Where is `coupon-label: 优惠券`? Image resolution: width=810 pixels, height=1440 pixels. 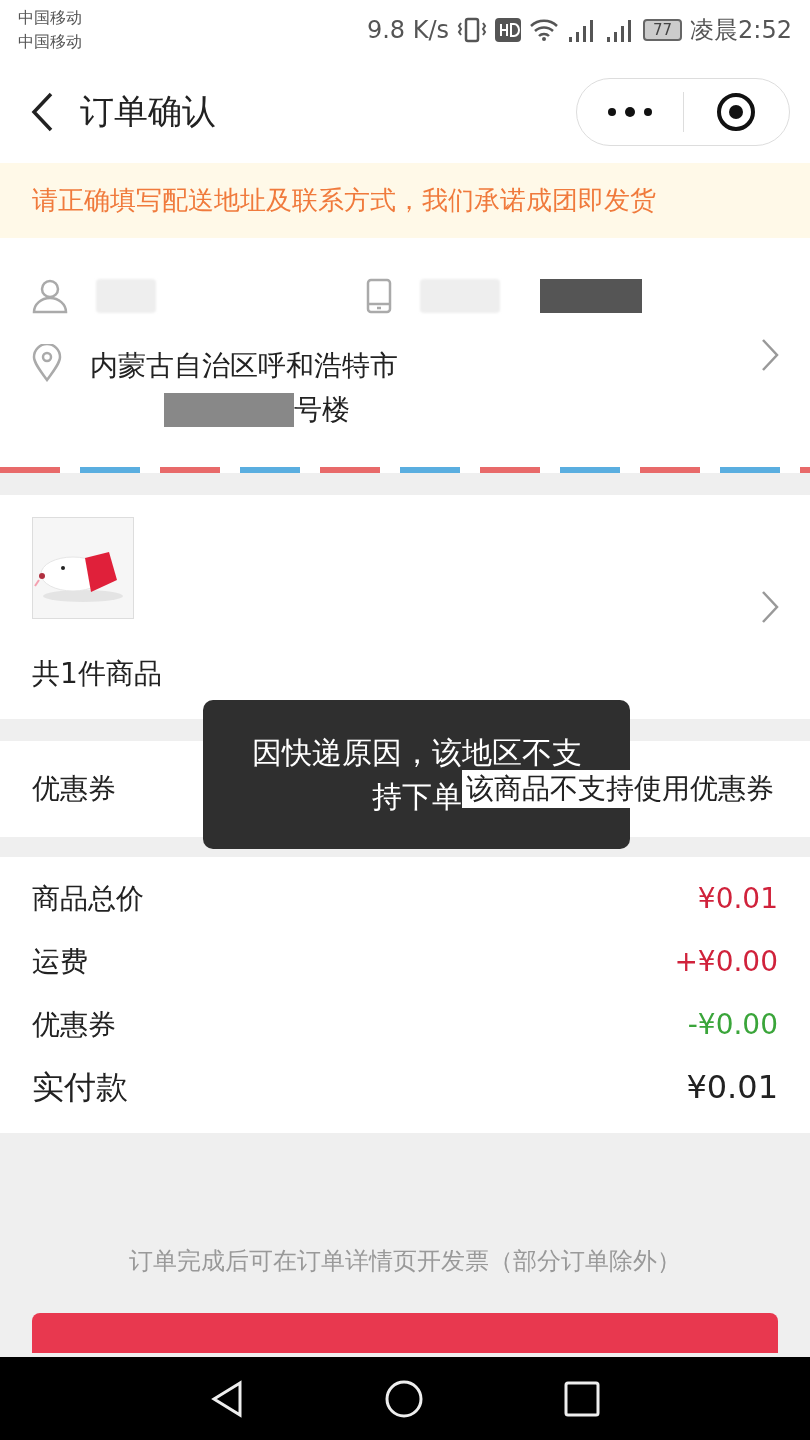
coupon-label: 优惠券 is located at coordinates (74, 789).